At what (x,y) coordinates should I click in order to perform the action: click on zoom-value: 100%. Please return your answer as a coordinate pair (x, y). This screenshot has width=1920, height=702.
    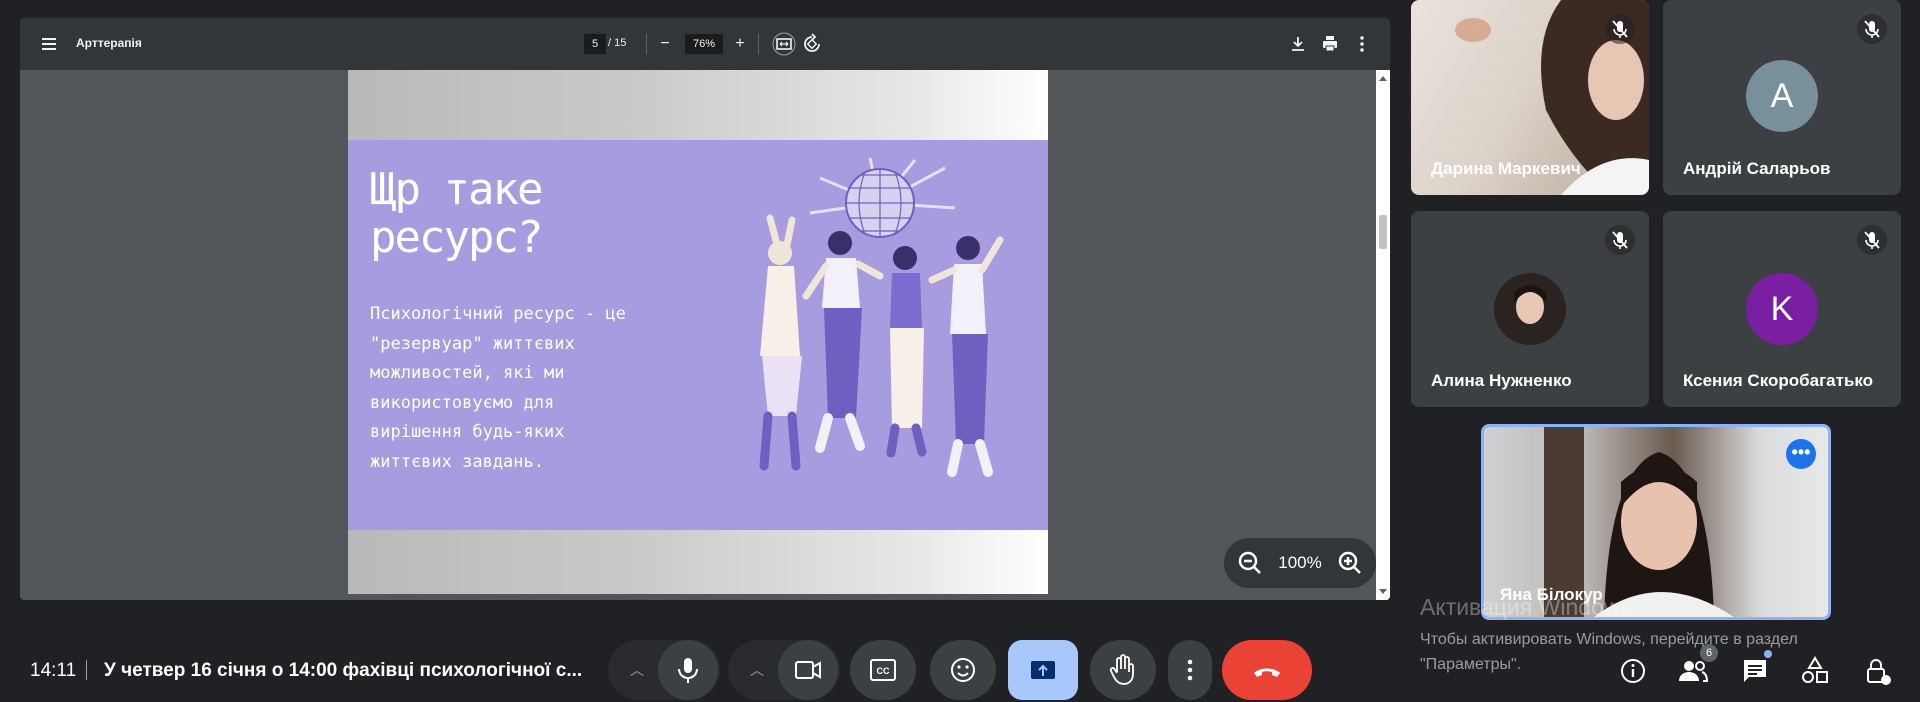
    Looking at the image, I should click on (1300, 562).